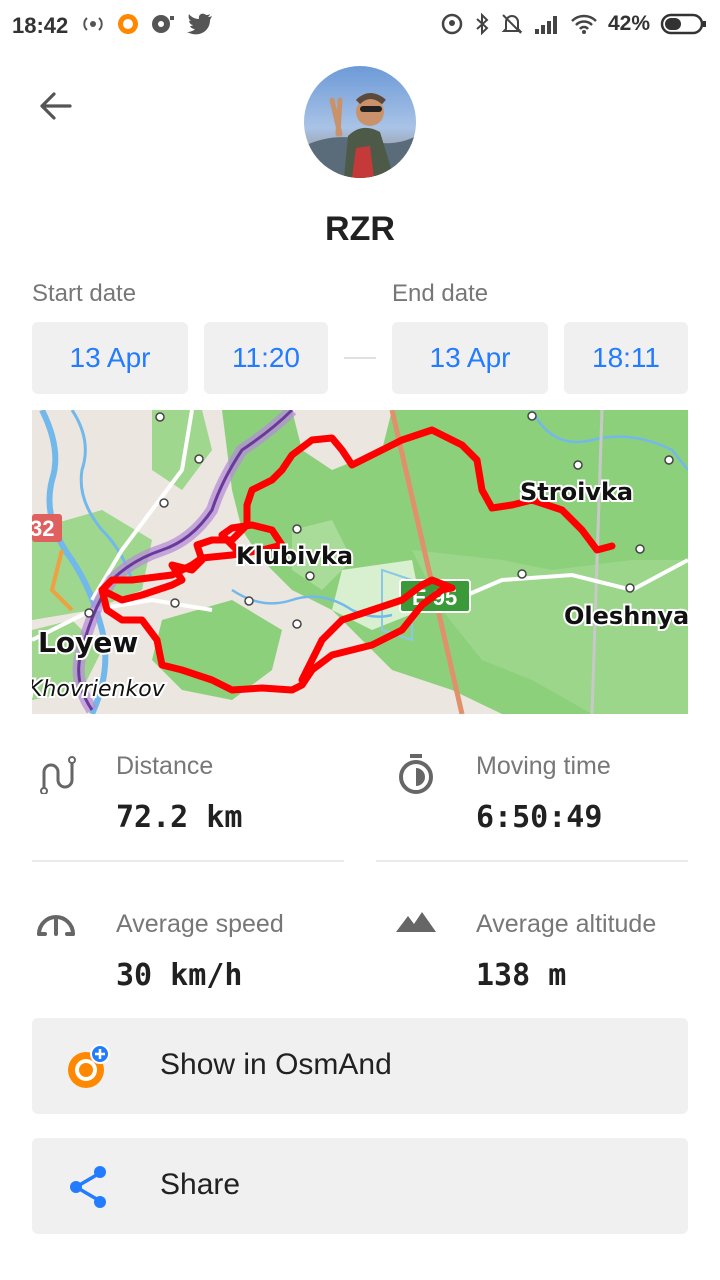 The image size is (720, 1280). I want to click on status-time: 18:42, so click(40, 25).